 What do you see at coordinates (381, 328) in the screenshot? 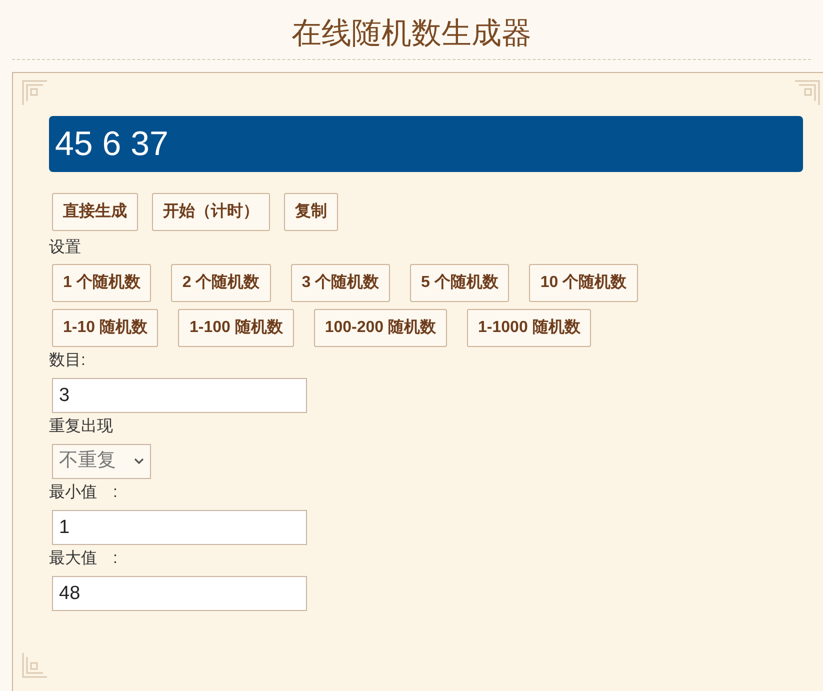
I see `preset-button: 100-200 随机数` at bounding box center [381, 328].